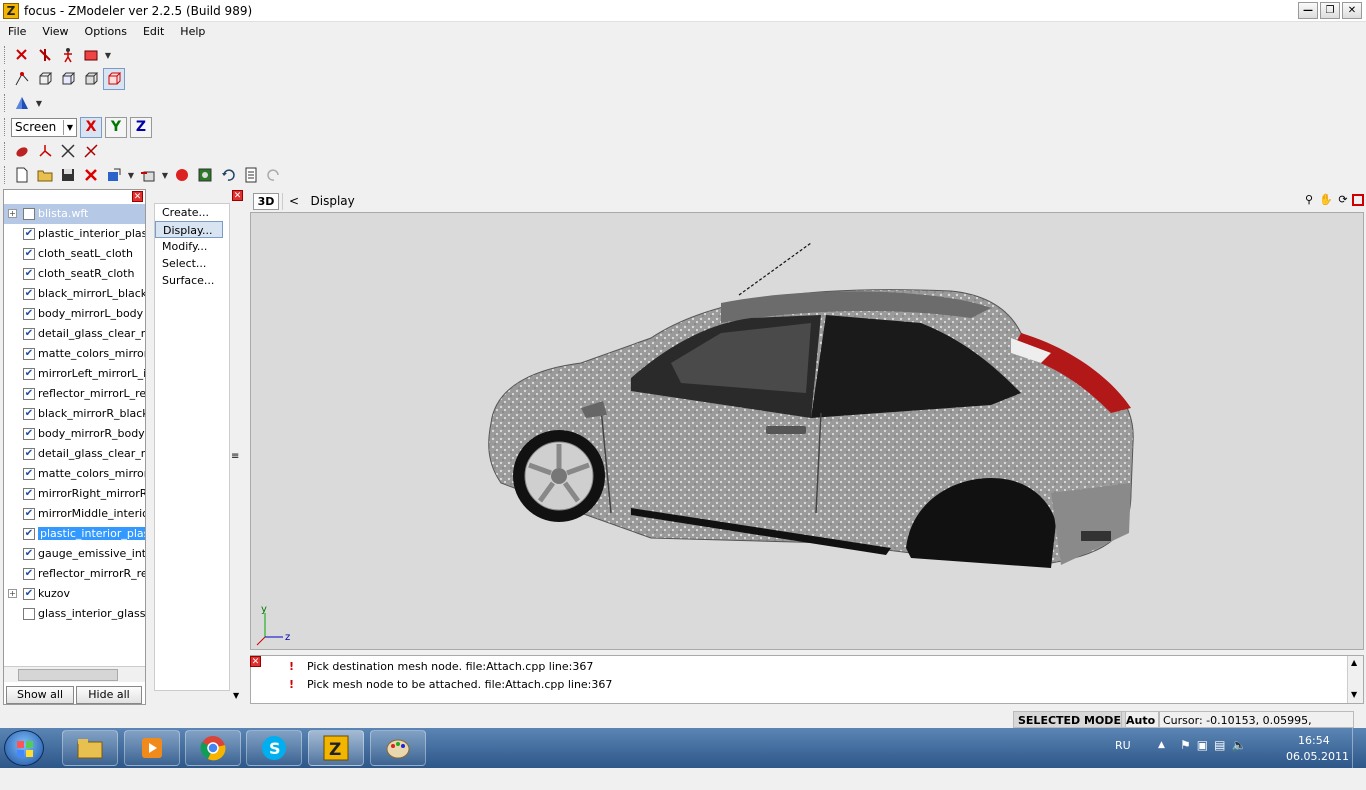 This screenshot has width=1366, height=790. Describe the element at coordinates (116, 127) in the screenshot. I see `axis-y-button: Y` at that location.